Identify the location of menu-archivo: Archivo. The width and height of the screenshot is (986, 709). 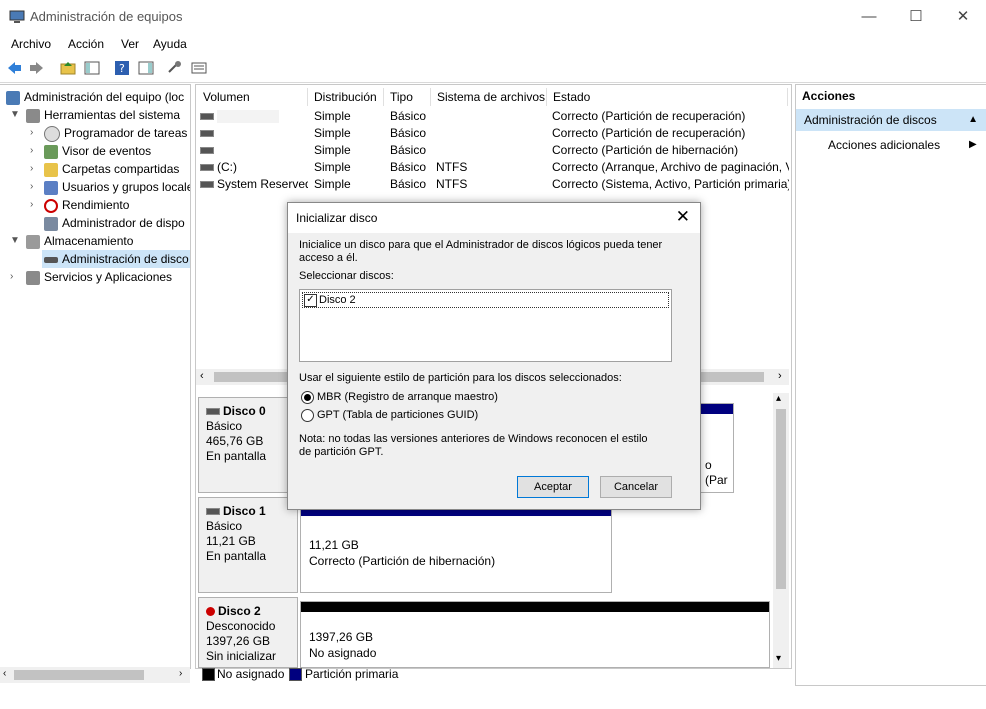
(31, 44).